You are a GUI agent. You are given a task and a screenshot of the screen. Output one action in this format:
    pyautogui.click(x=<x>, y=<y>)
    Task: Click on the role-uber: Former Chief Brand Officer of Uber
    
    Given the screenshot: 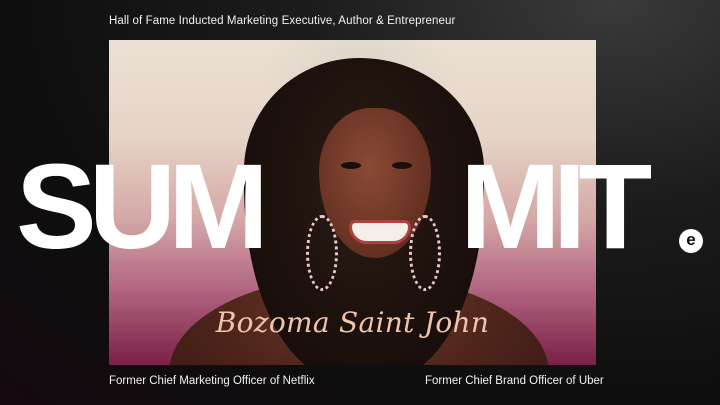 What is the action you would take?
    pyautogui.click(x=514, y=381)
    